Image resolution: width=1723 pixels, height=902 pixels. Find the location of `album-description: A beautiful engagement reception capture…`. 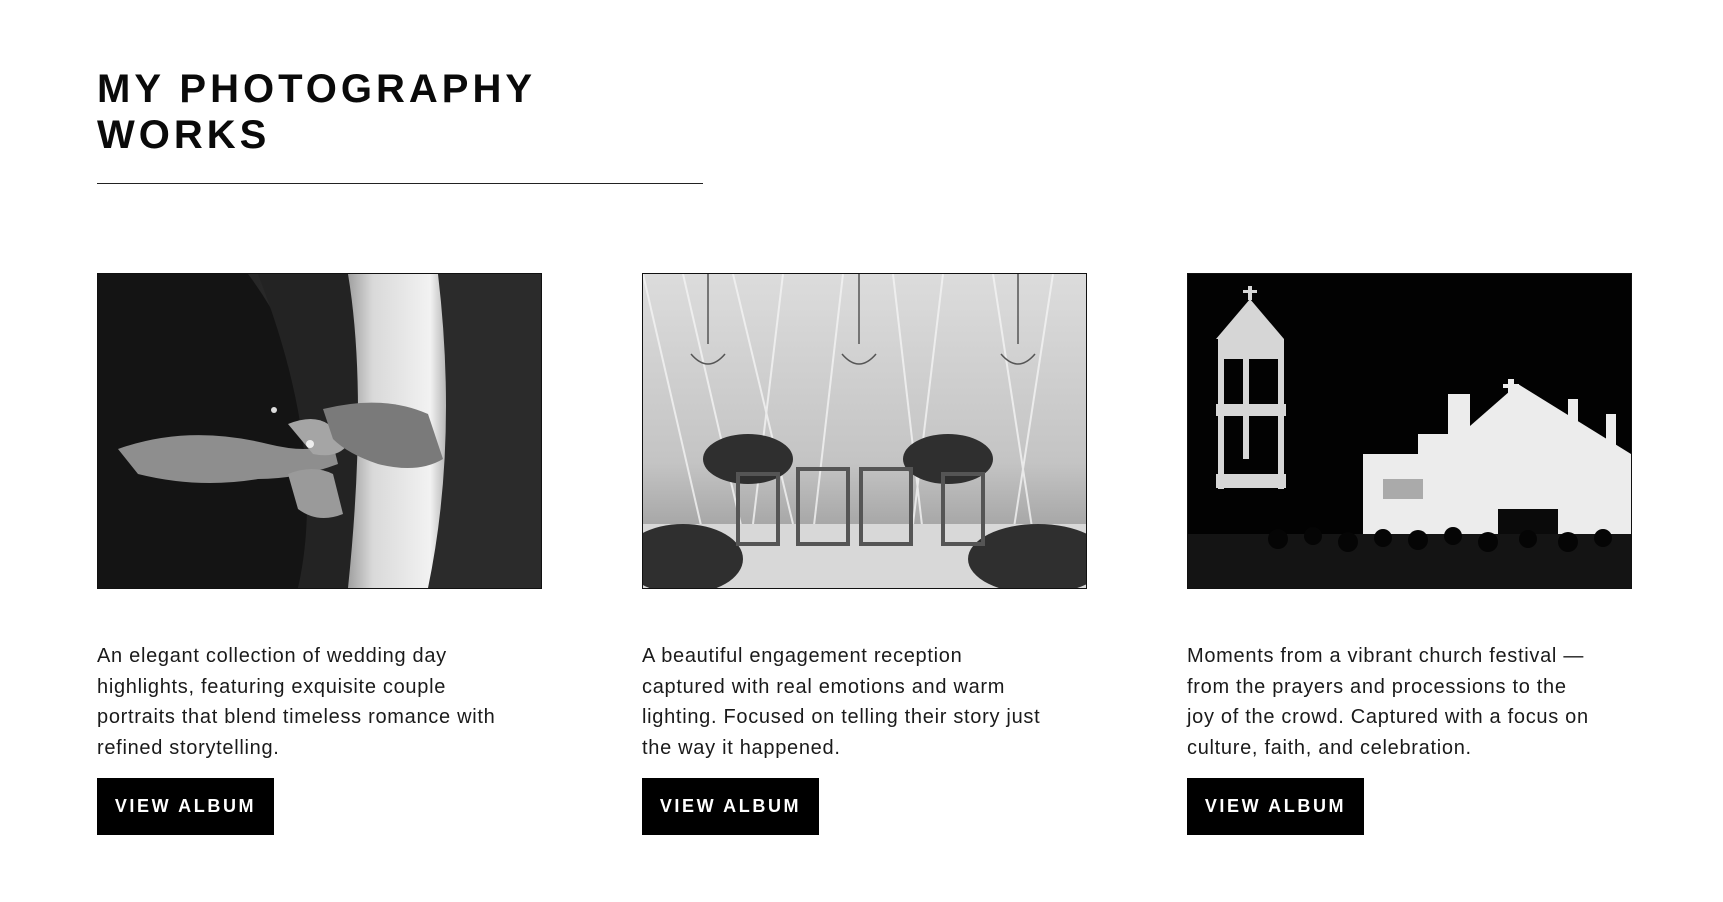

album-description: A beautiful engagement reception capture… is located at coordinates (841, 702).